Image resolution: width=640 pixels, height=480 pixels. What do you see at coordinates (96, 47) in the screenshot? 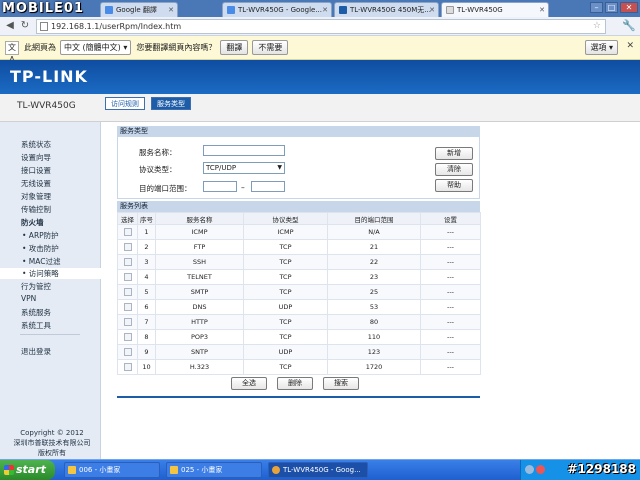
I see `language-select: 中文 (簡體中文) ▾` at bounding box center [96, 47].